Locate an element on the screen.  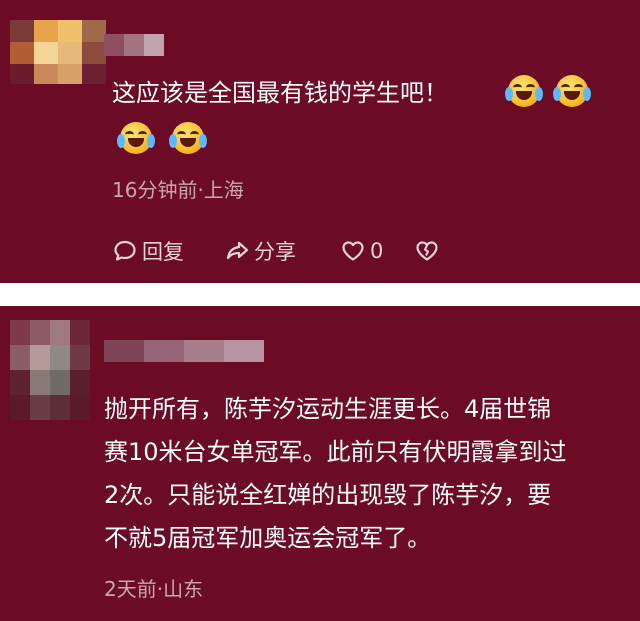
comment-actions: 回复 分享 0 is located at coordinates (372, 251).